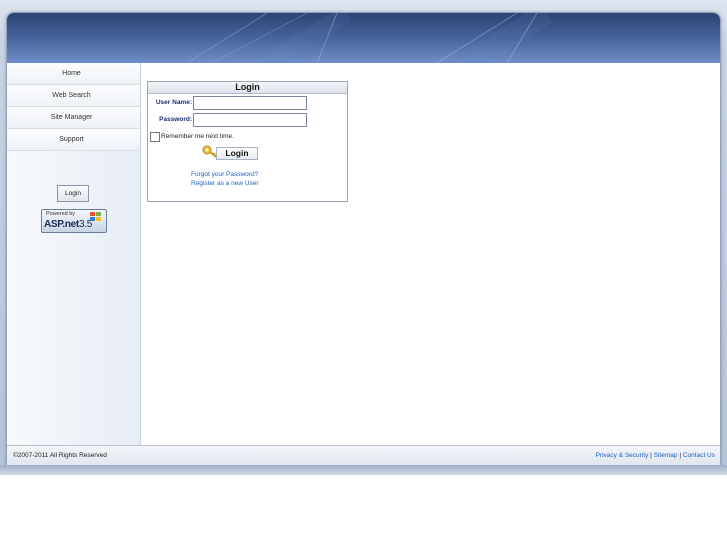 The width and height of the screenshot is (727, 545). I want to click on privacy-link: Privacy & Security, so click(622, 455).